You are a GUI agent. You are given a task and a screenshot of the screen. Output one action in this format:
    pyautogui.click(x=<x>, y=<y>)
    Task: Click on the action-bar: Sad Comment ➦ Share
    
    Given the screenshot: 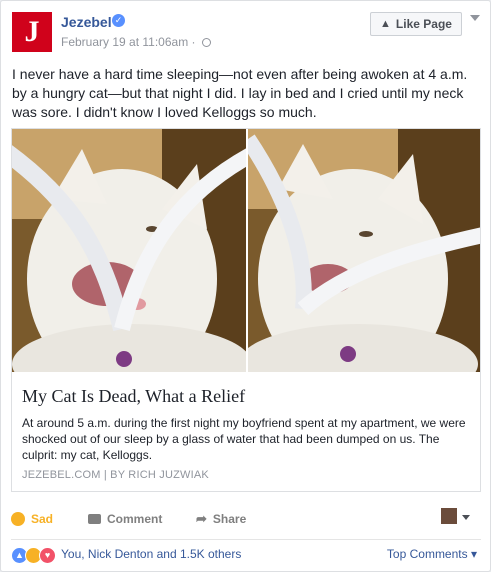 What is the action you would take?
    pyautogui.click(x=246, y=519)
    